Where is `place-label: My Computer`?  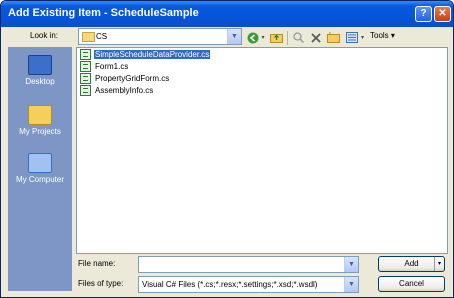
place-label: My Computer is located at coordinates (39, 179).